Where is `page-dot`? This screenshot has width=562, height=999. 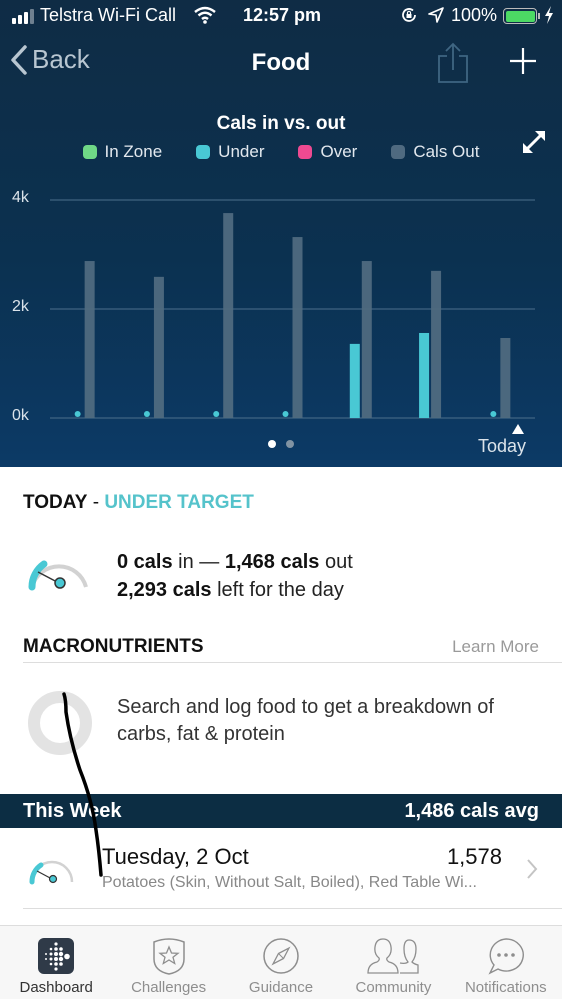
page-dot is located at coordinates (290, 444).